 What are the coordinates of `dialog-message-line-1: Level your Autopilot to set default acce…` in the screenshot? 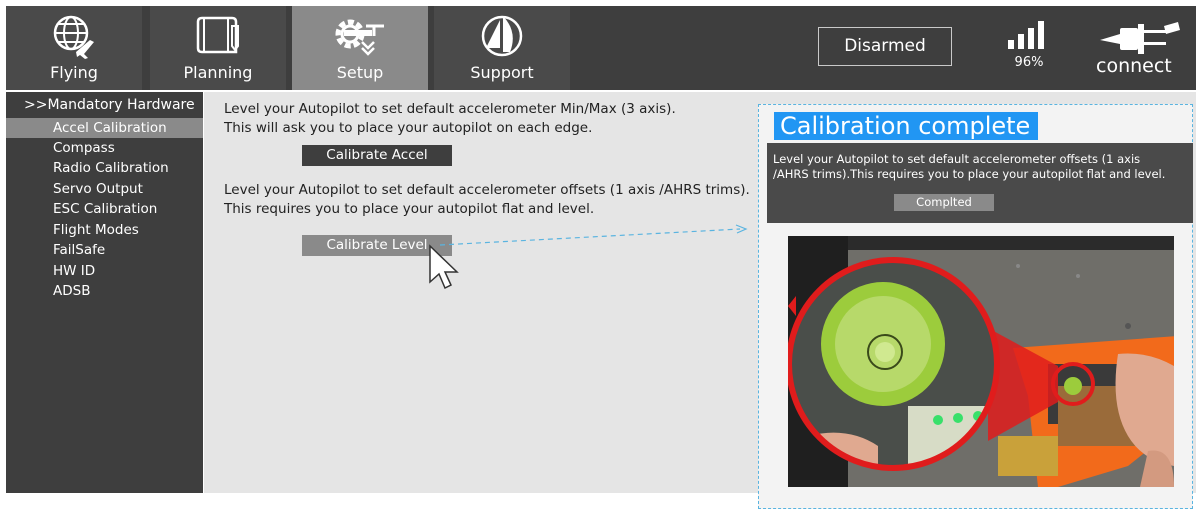 It's located at (957, 159).